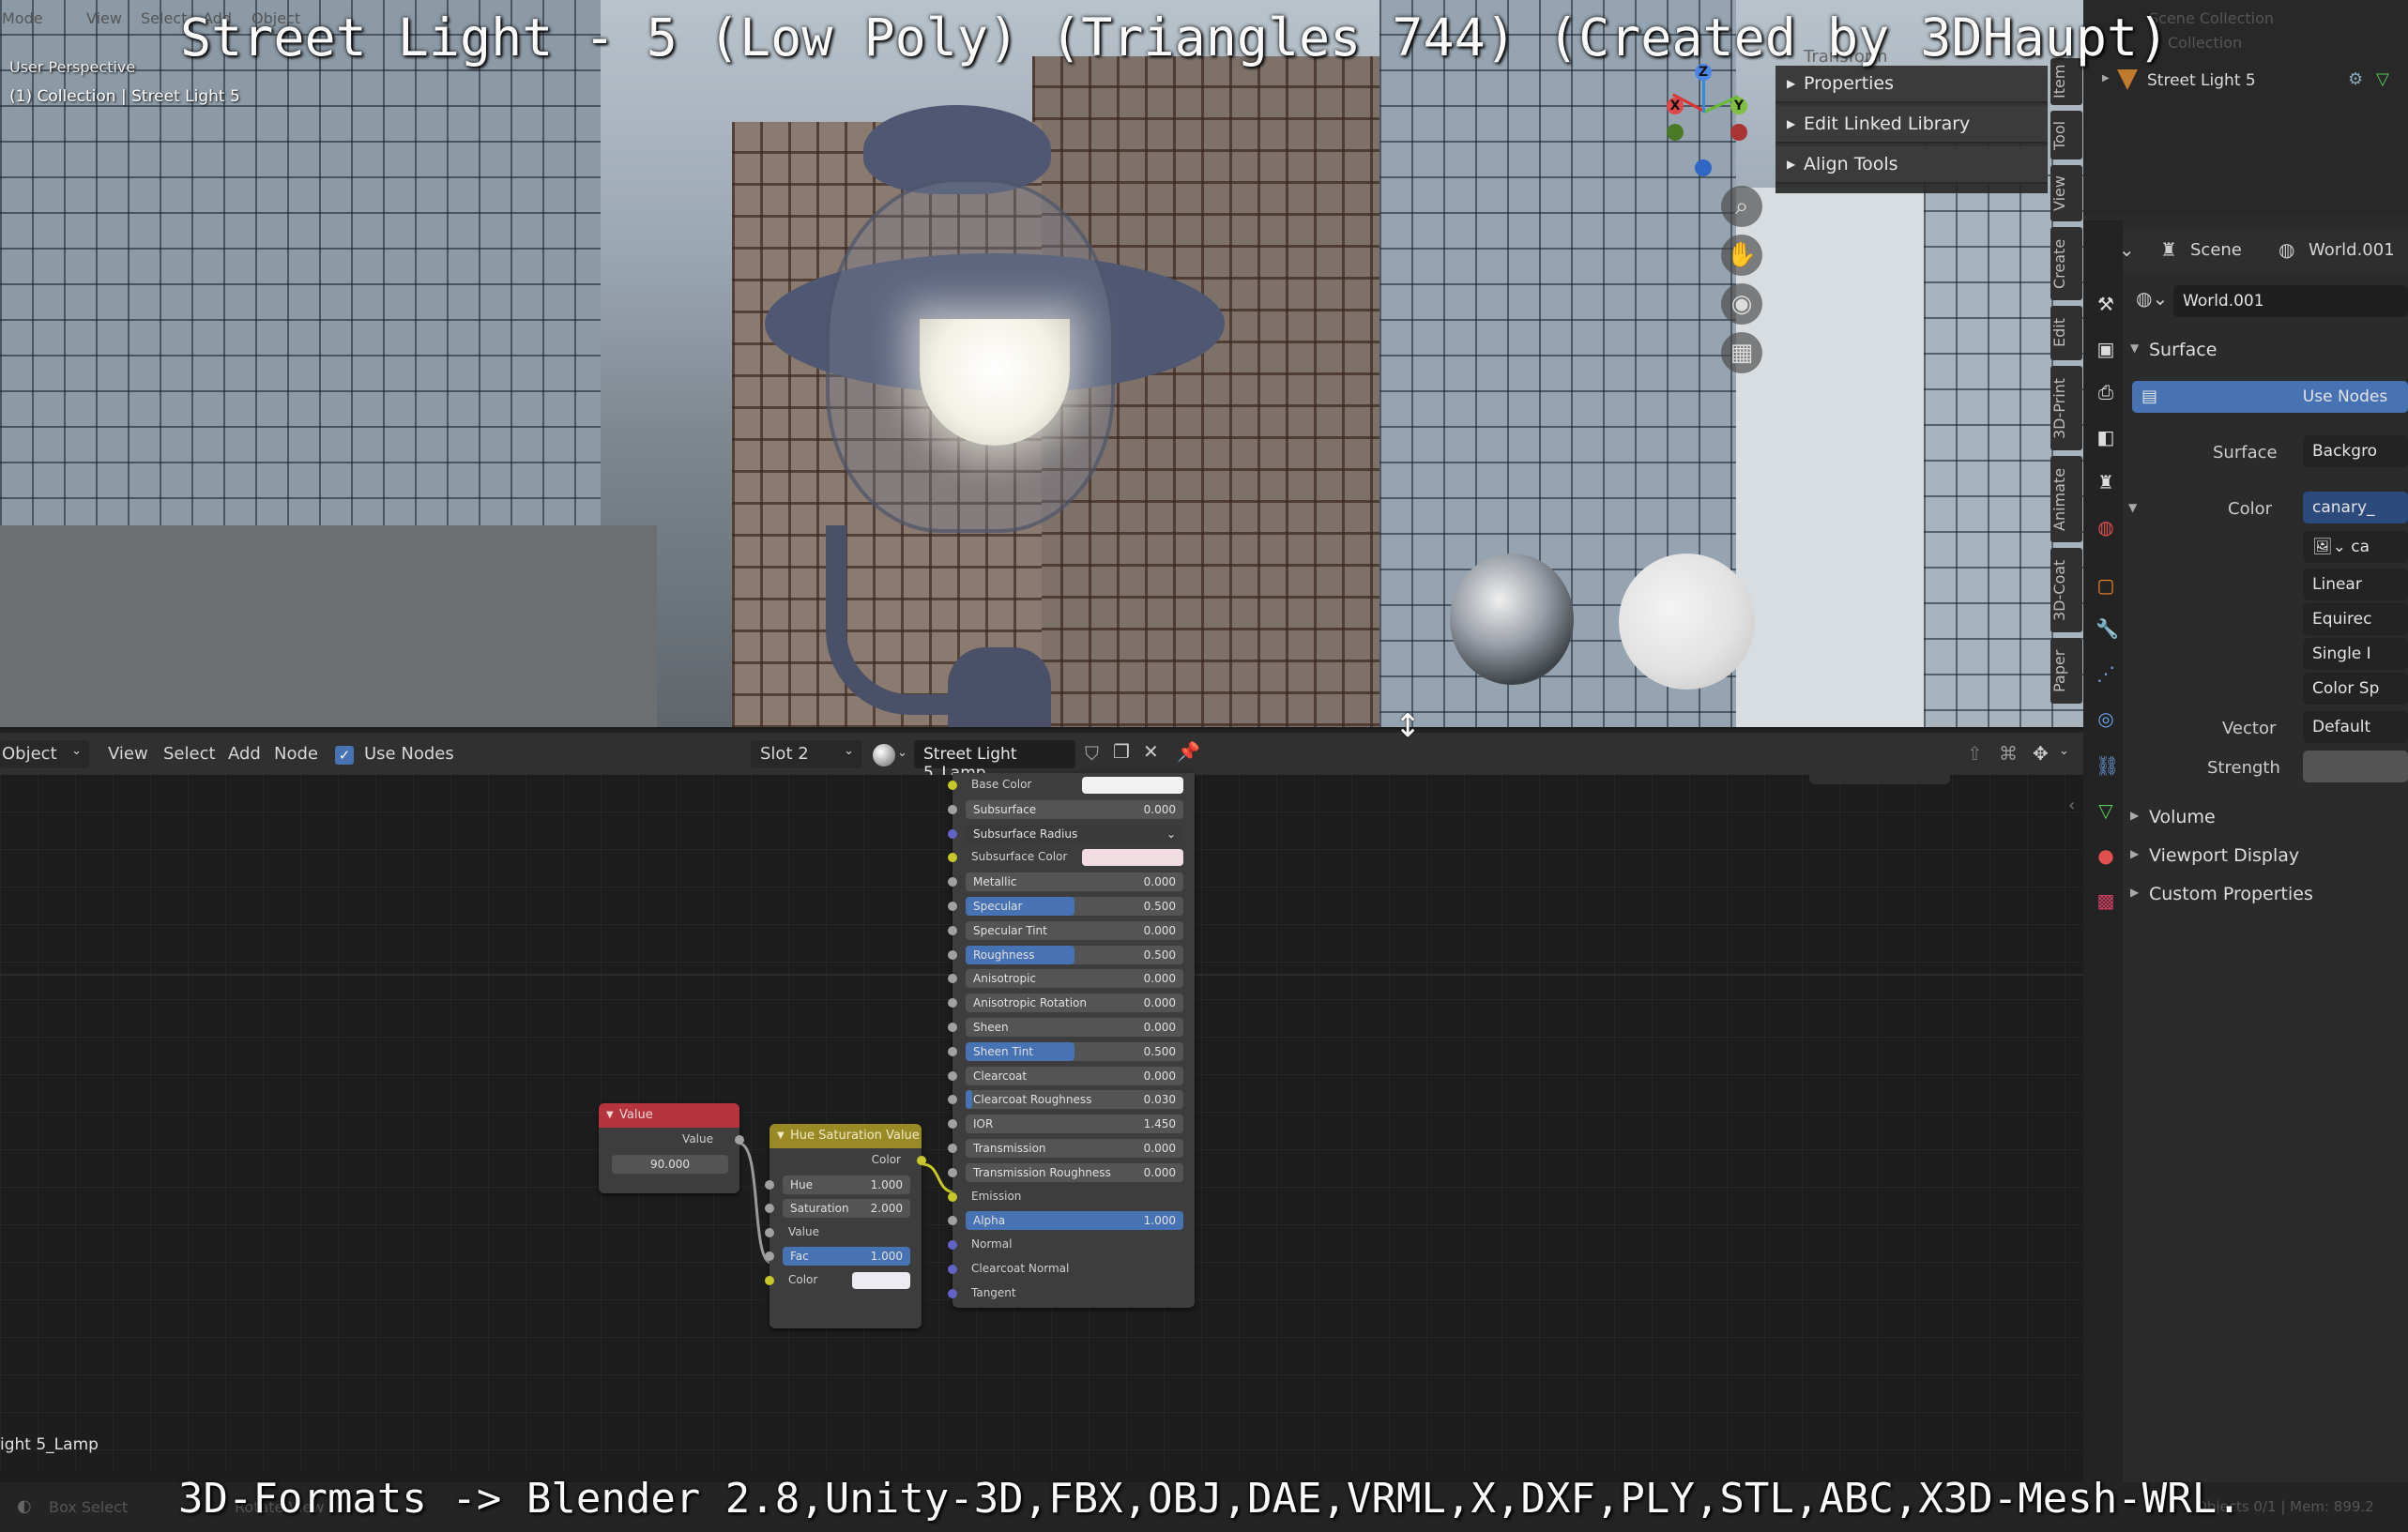 The image size is (2408, 1532). Describe the element at coordinates (2106, 482) in the screenshot. I see `scene-tab-icon: ♜` at that location.